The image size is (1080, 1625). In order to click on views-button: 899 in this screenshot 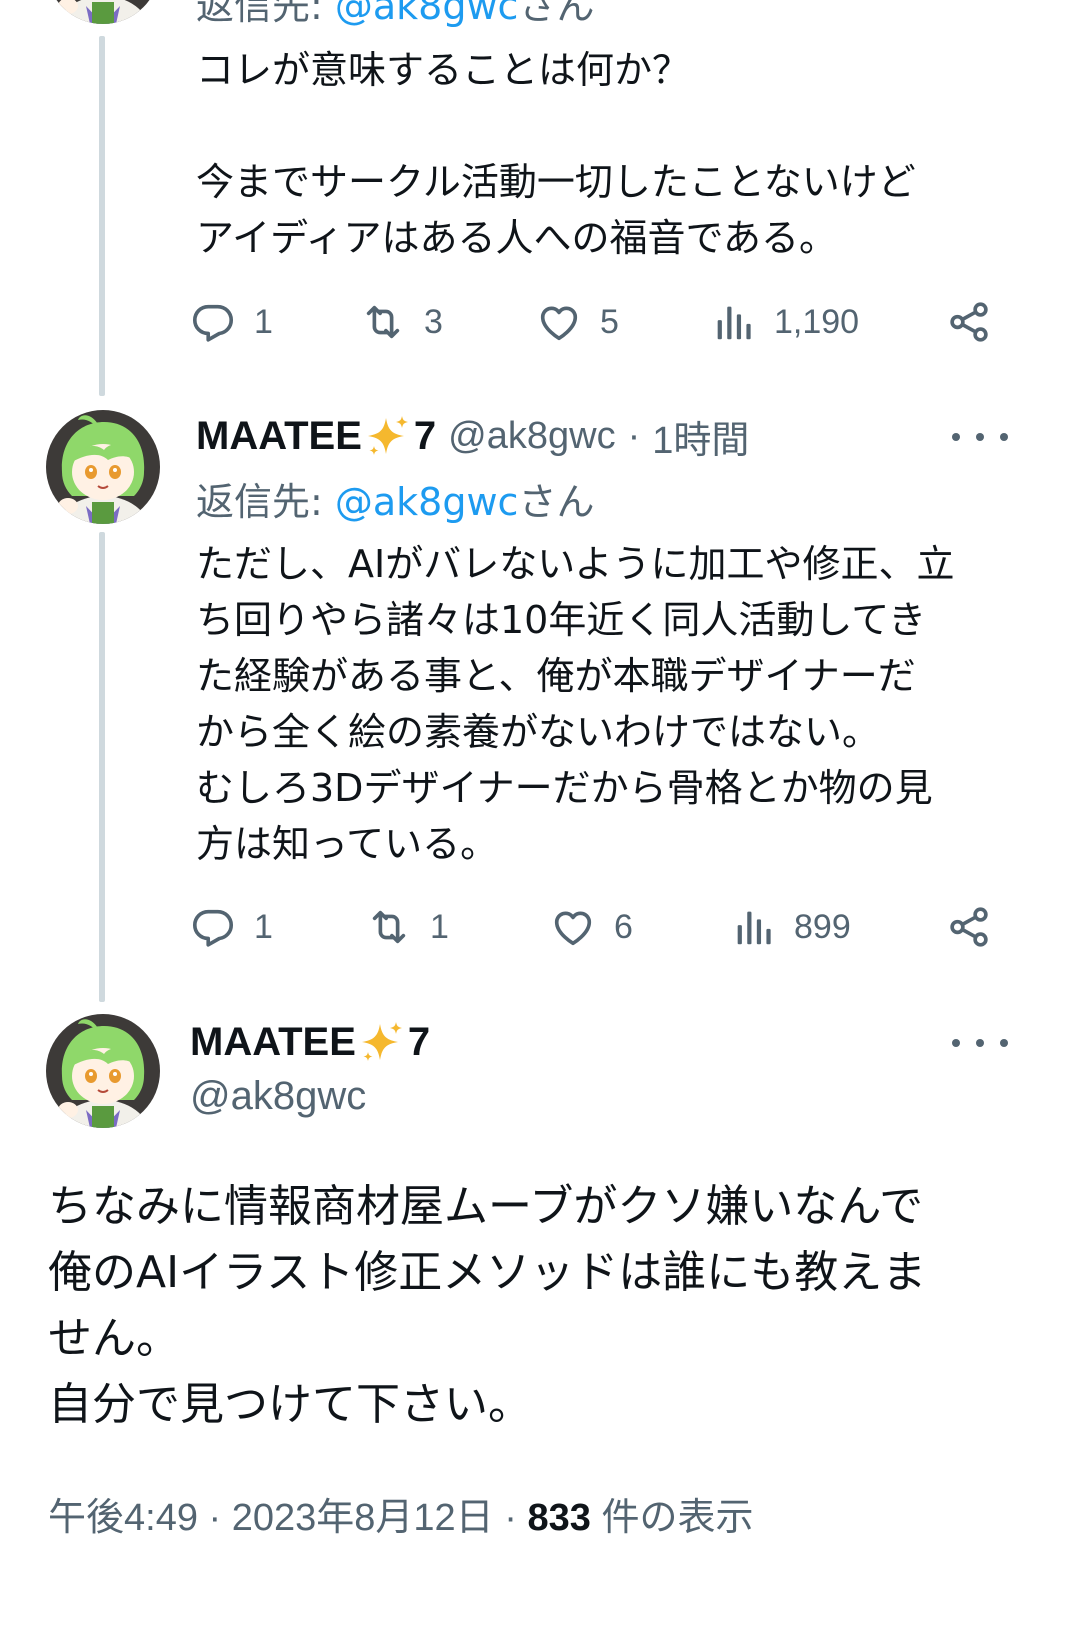, I will do `click(790, 927)`.